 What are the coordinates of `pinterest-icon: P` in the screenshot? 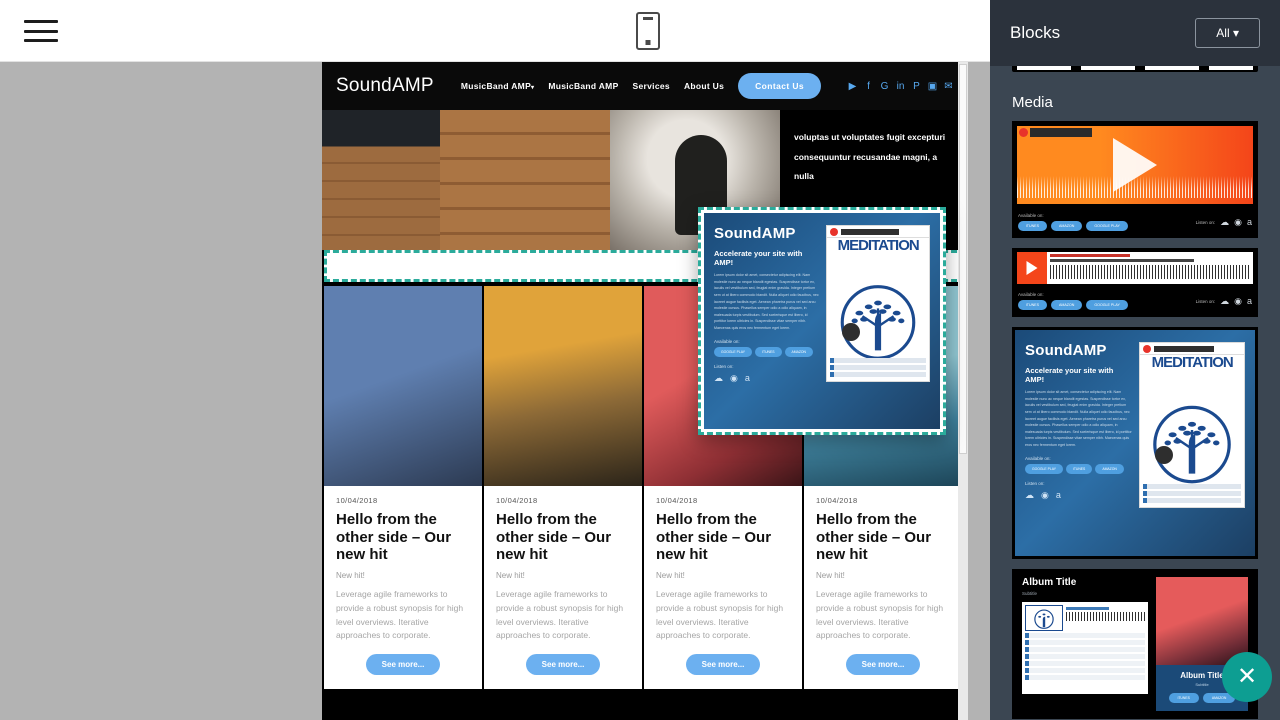 It's located at (916, 86).